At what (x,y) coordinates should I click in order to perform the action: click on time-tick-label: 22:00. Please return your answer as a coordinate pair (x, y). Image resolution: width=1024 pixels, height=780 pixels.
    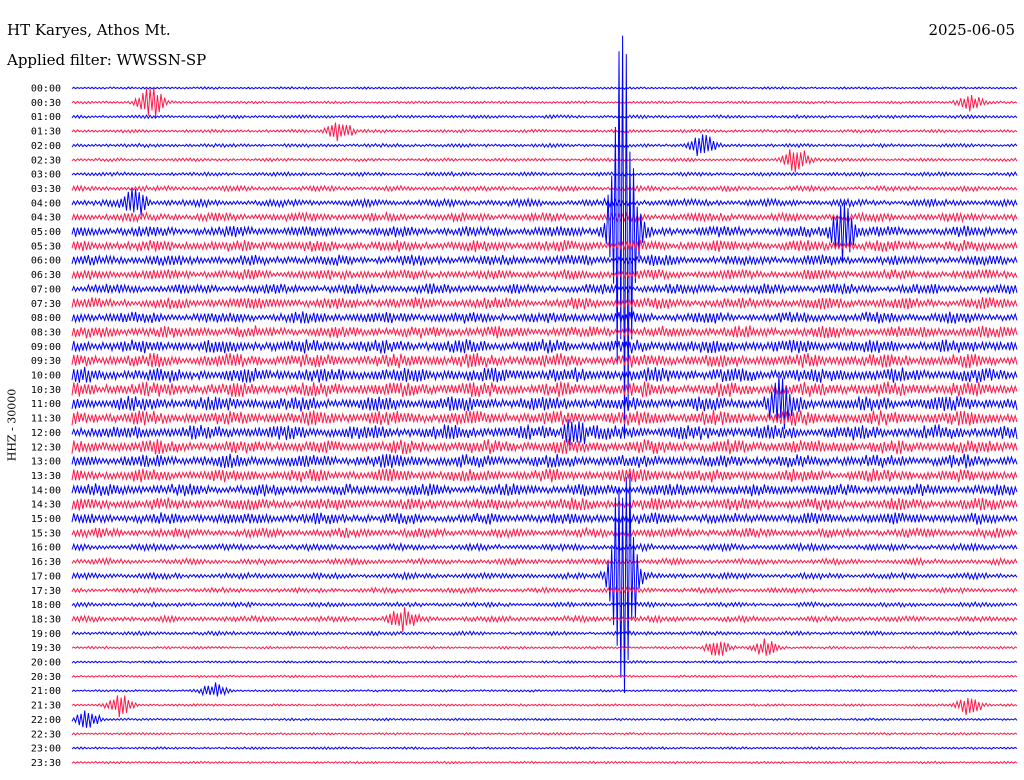
    Looking at the image, I should click on (46, 720).